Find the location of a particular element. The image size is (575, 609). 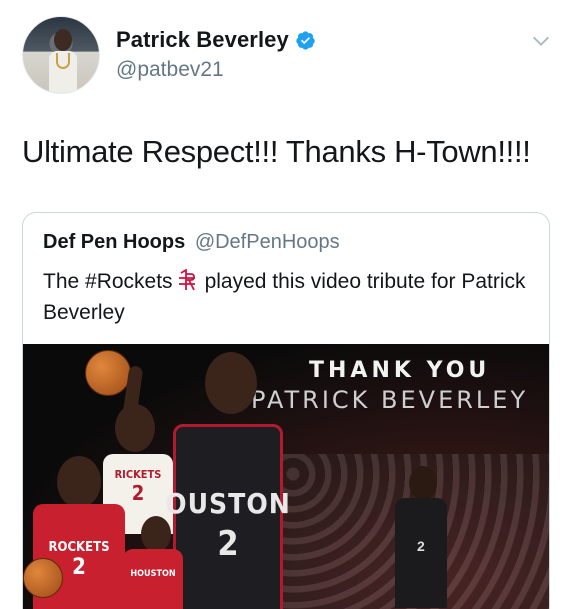

jersey-number-main: 2 is located at coordinates (228, 544).